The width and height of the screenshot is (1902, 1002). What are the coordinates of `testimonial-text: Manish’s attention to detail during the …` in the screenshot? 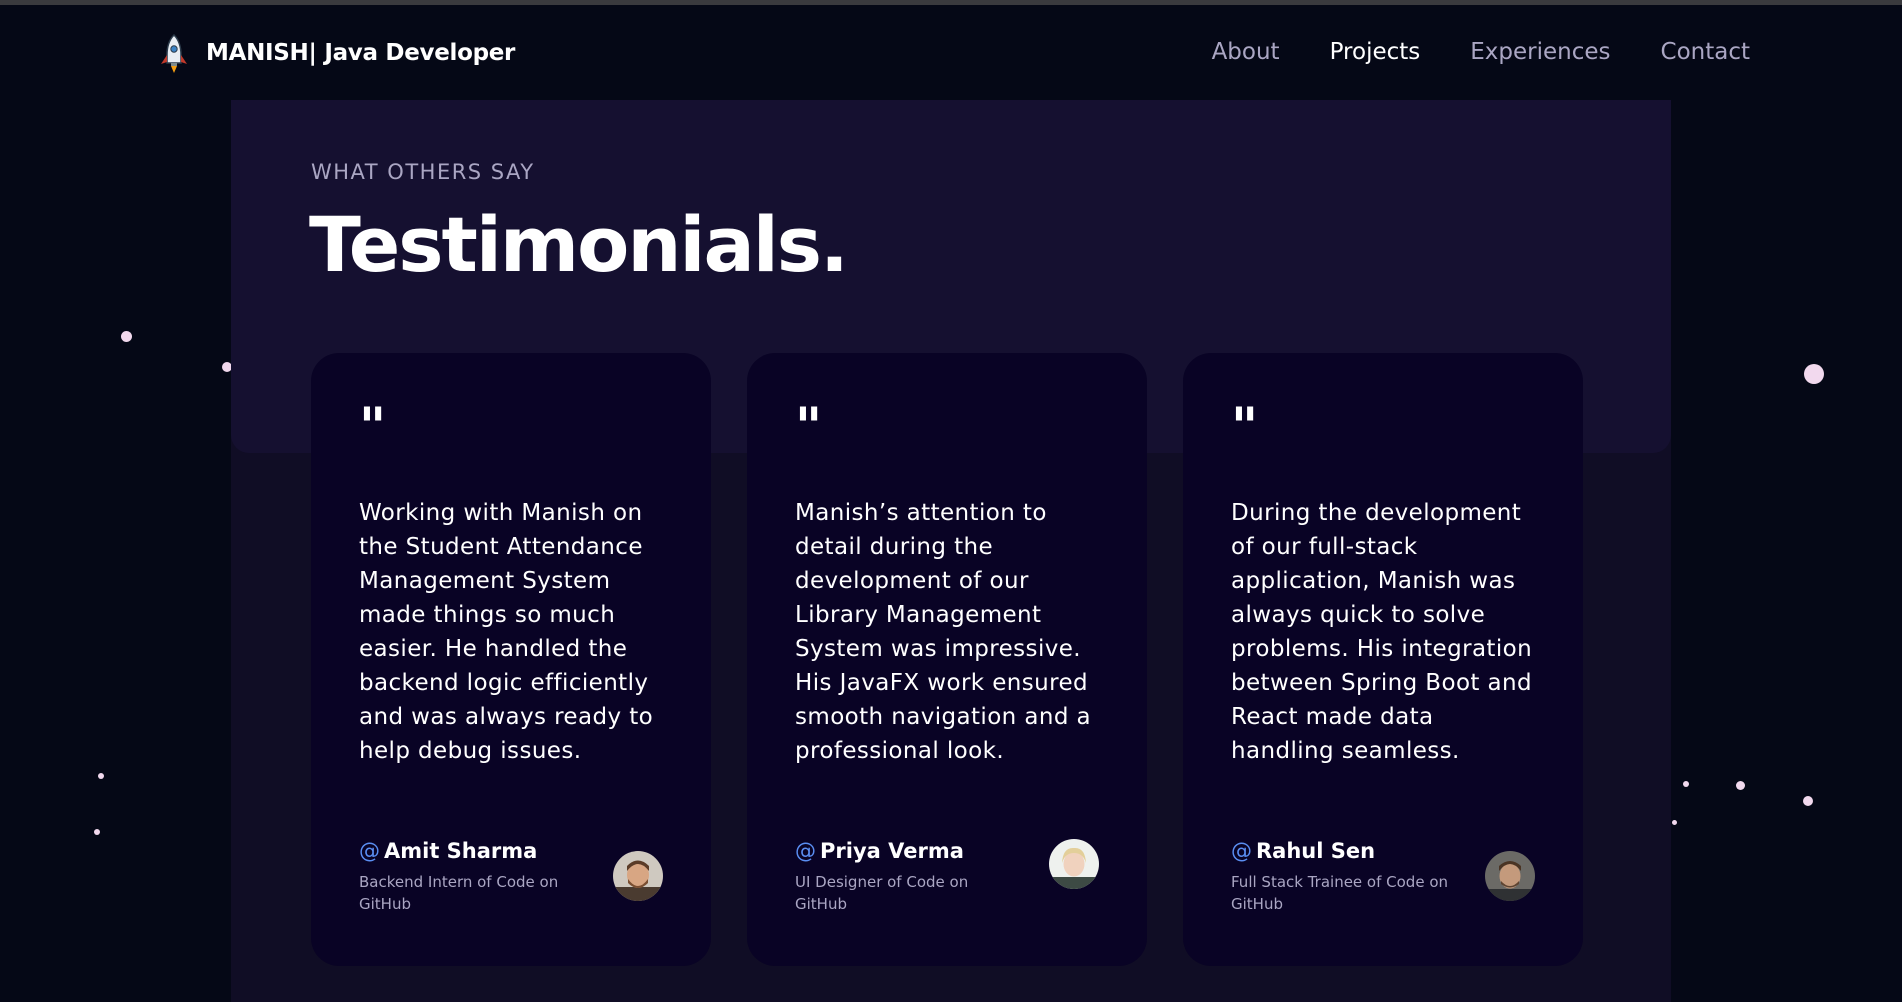 It's located at (943, 632).